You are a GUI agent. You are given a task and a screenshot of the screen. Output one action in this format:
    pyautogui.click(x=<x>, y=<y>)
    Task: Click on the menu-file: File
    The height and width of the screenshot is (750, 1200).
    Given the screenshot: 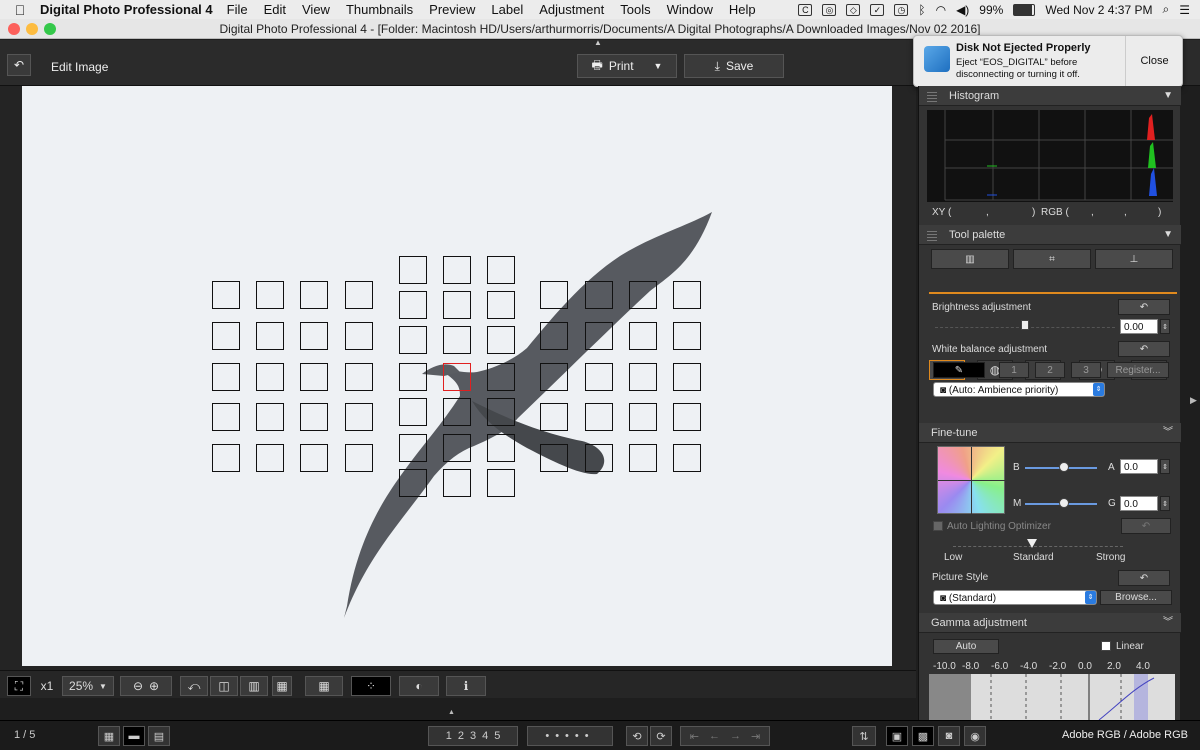 What is the action you would take?
    pyautogui.click(x=237, y=9)
    